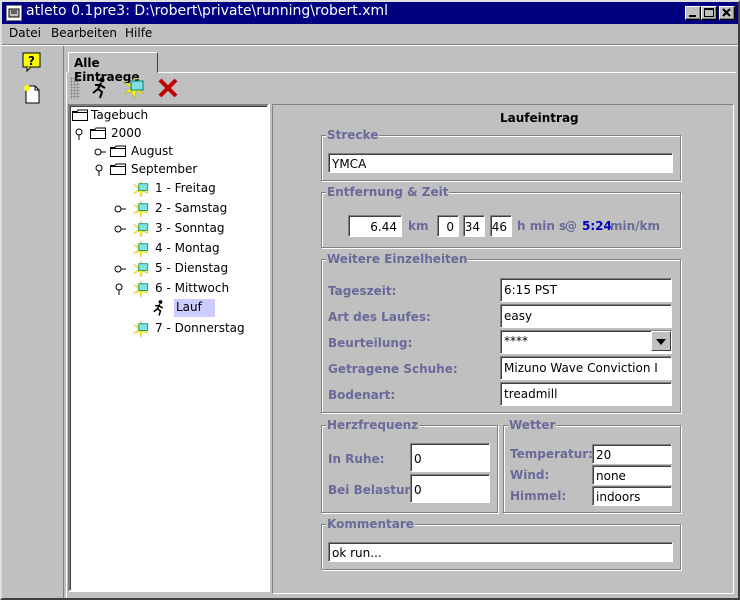  I want to click on minimize-button, so click(693, 13).